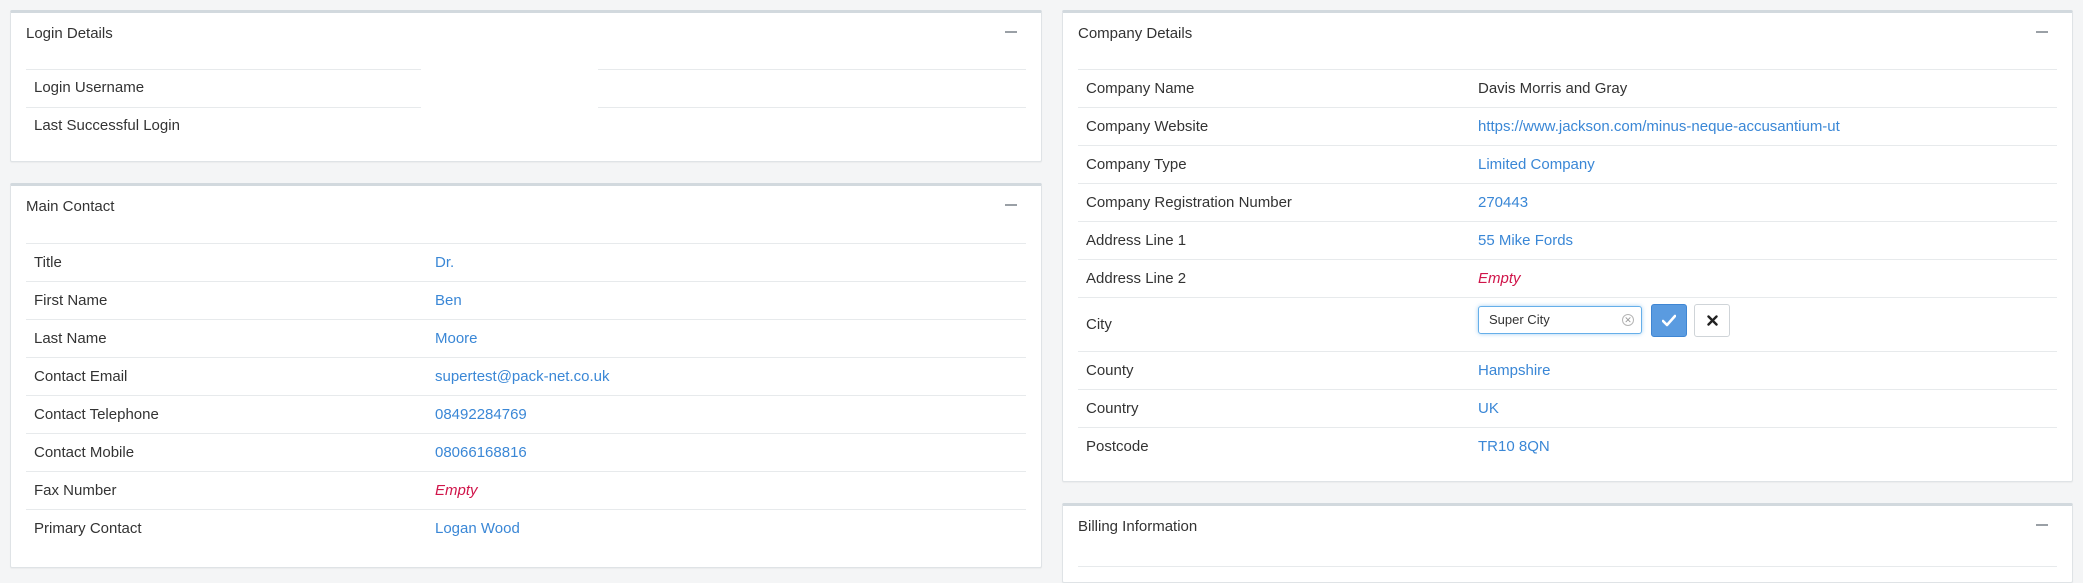 Image resolution: width=2083 pixels, height=583 pixels. What do you see at coordinates (1135, 33) in the screenshot?
I see `company-details-title: Company Details` at bounding box center [1135, 33].